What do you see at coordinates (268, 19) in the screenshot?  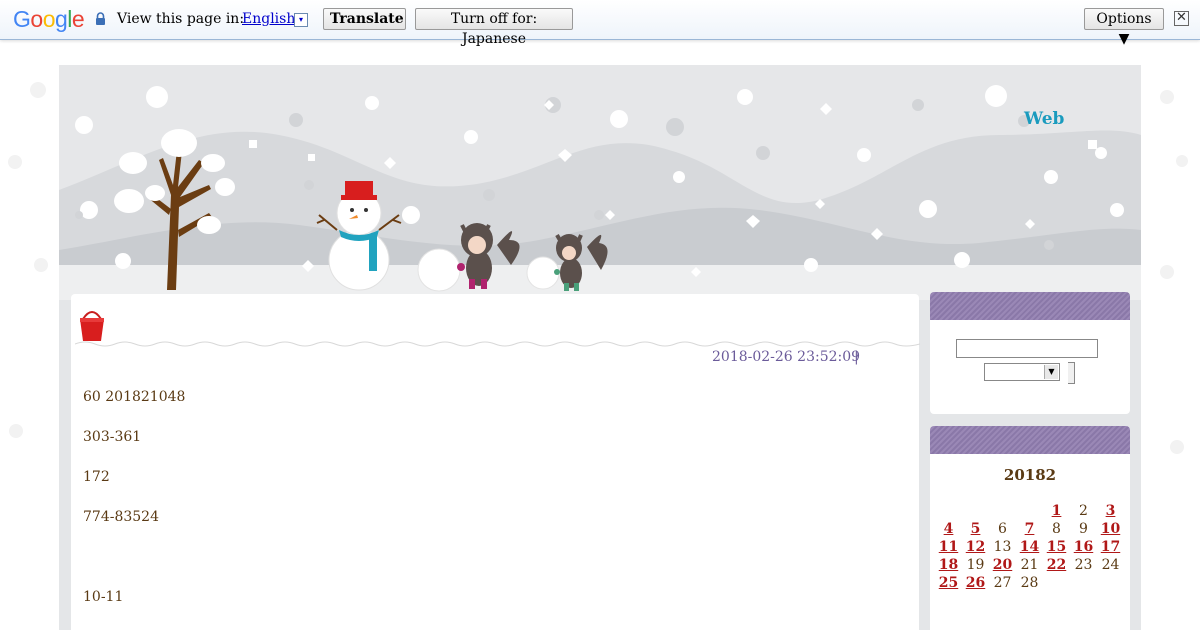 I see `language-link: English` at bounding box center [268, 19].